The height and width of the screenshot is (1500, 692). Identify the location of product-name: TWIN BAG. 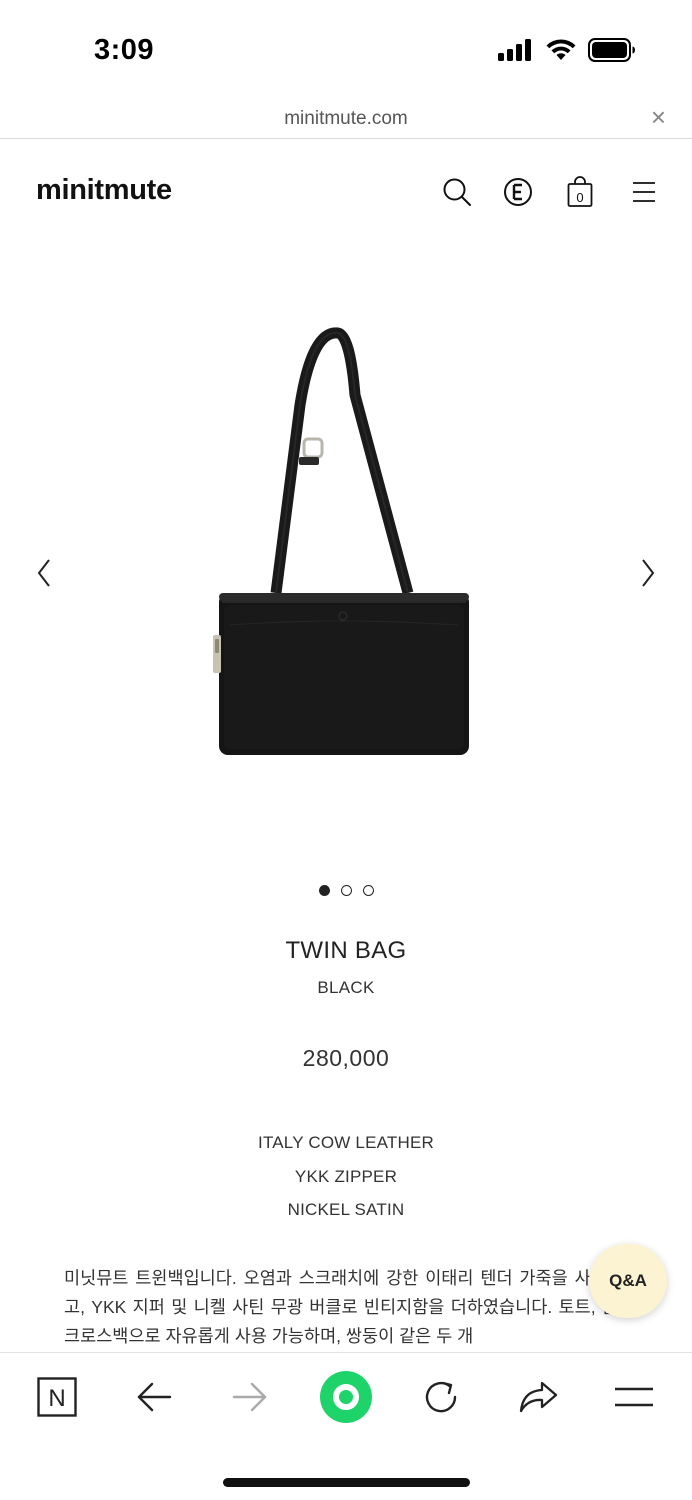
(346, 950).